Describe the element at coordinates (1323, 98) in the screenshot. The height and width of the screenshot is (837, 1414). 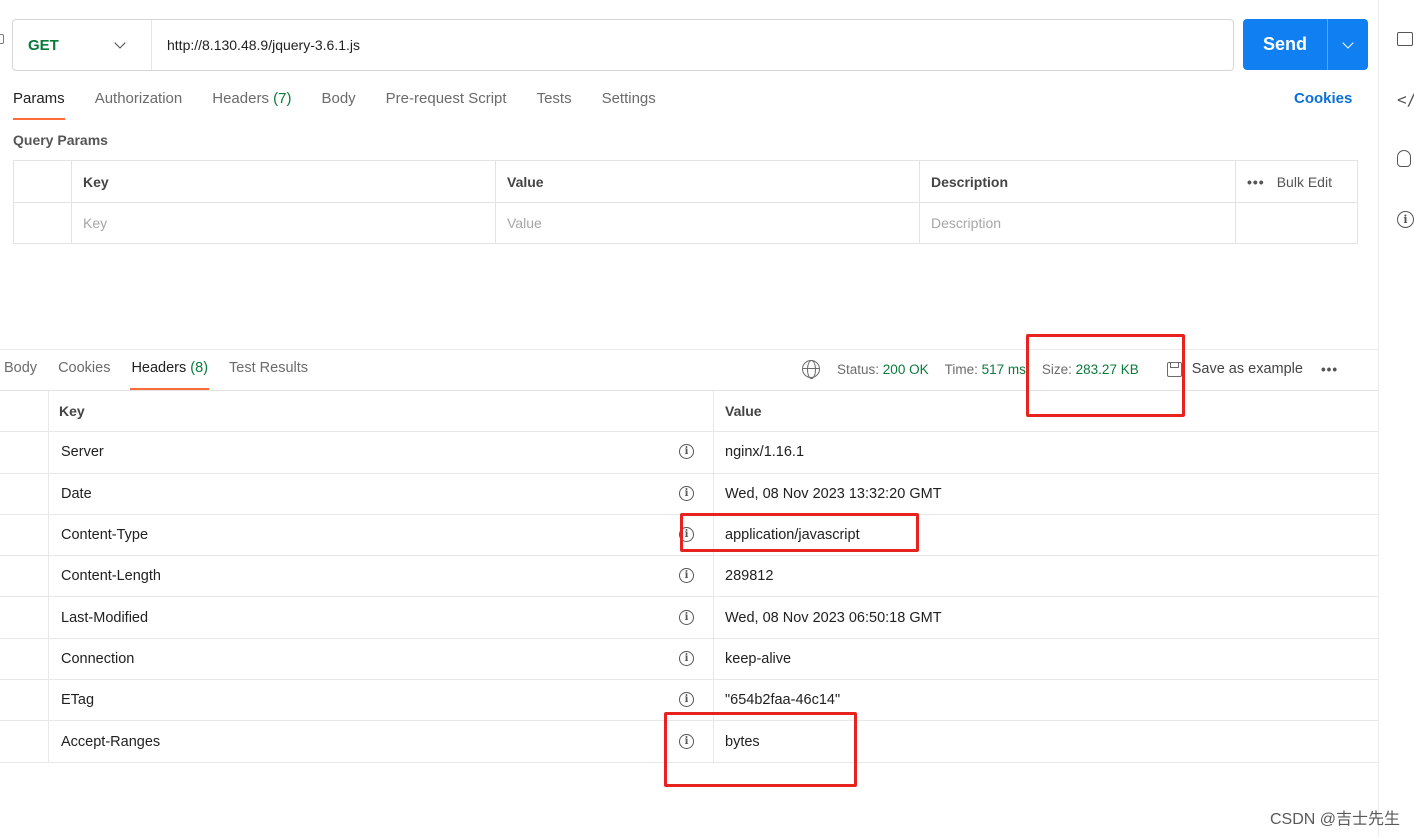
I see `cookies-link: Cookies` at that location.